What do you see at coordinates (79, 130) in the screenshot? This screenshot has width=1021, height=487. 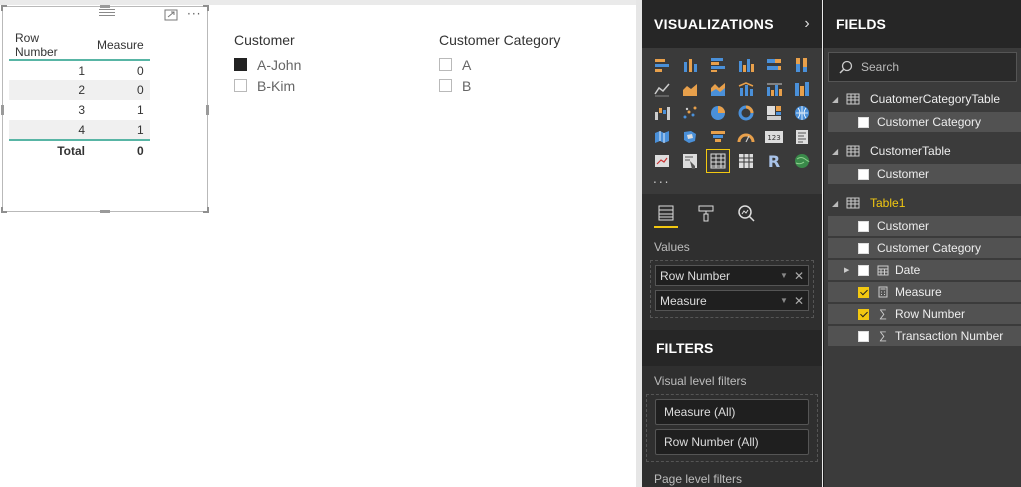 I see `table-row: 4 1` at bounding box center [79, 130].